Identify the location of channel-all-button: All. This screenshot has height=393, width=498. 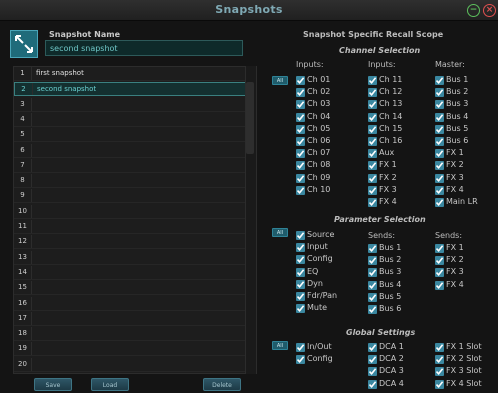
(280, 80).